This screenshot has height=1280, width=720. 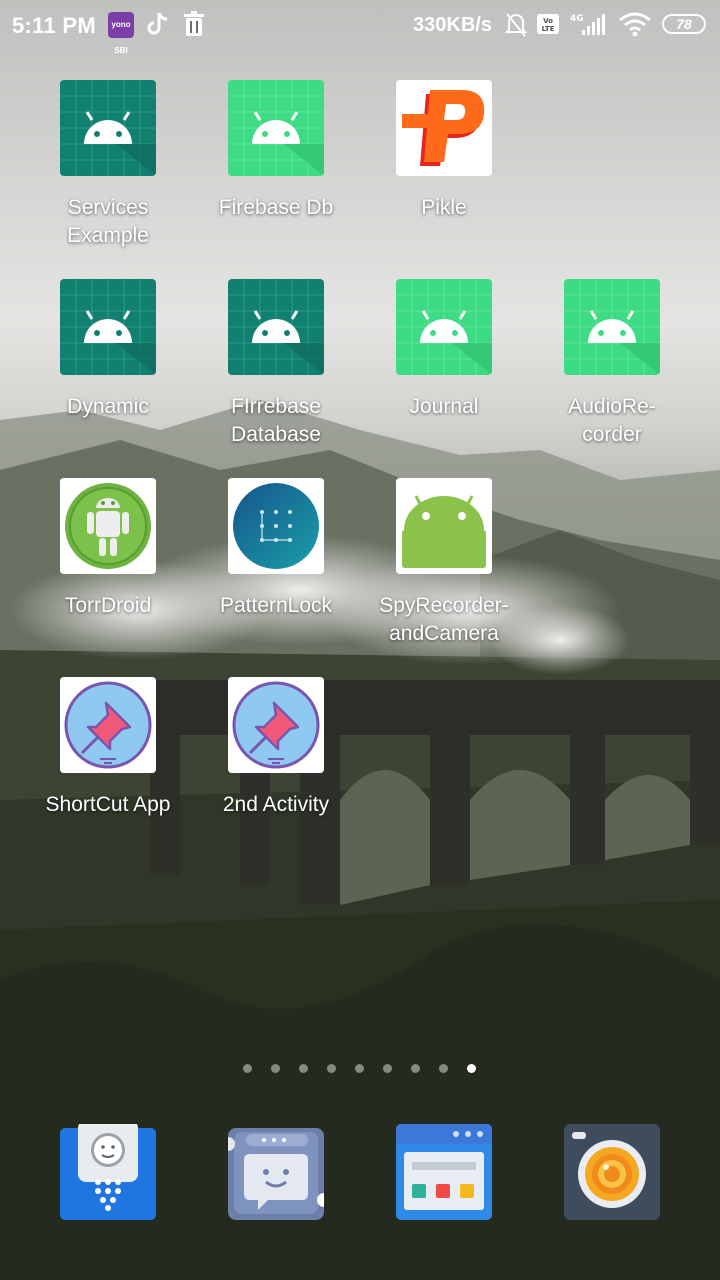 I want to click on svg-text: 4G, so click(x=577, y=19).